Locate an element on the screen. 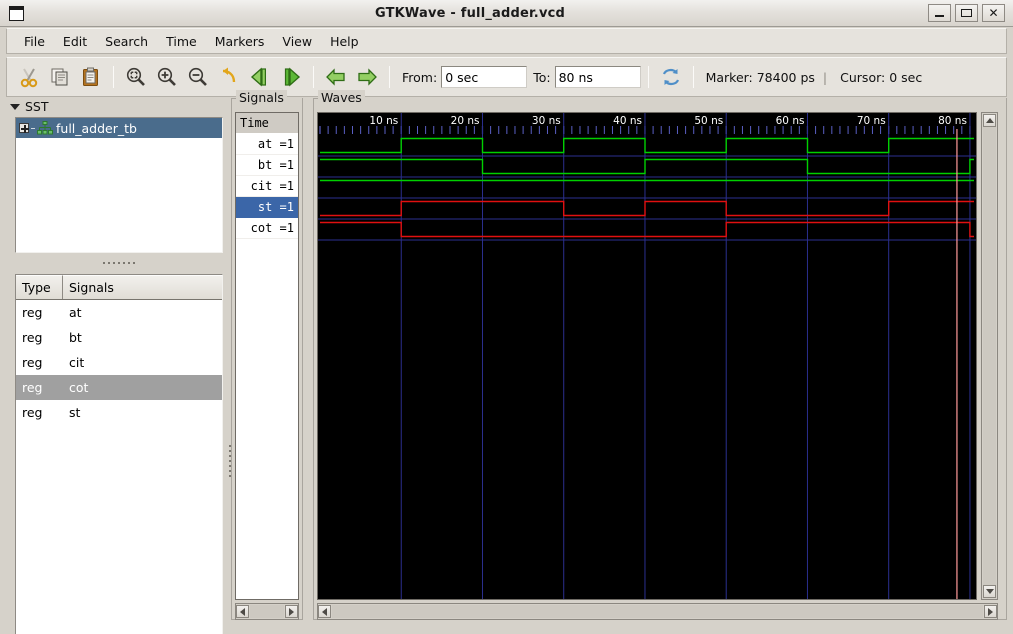 This screenshot has width=1013, height=634. marker-status: Marker: 78400 ps is located at coordinates (760, 77).